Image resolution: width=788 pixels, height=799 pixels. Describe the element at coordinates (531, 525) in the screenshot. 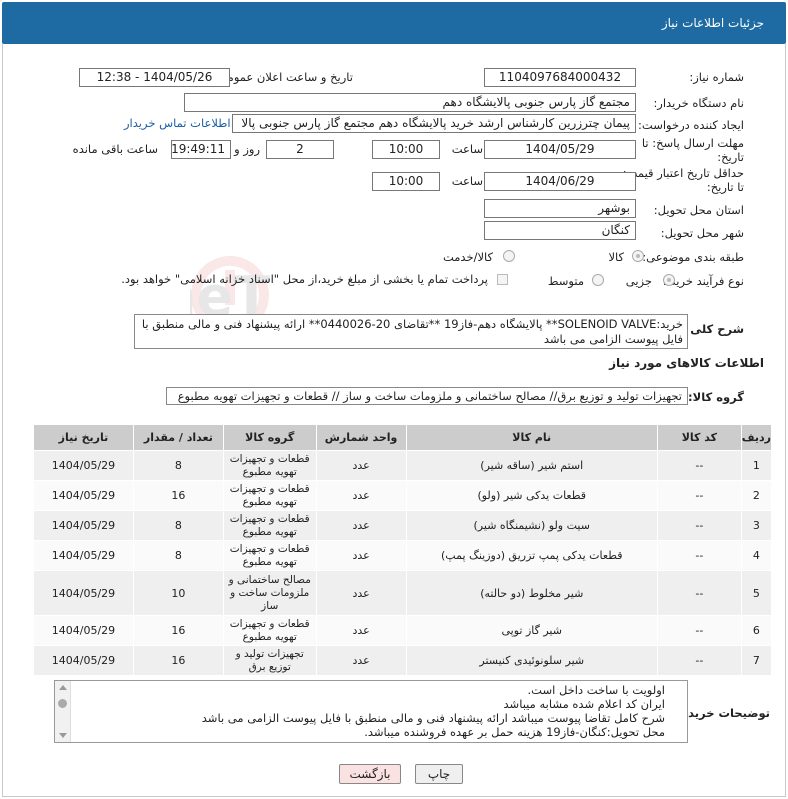

I see `cell-item-name: سیت ولو (نشیمنگاه شیر)` at that location.